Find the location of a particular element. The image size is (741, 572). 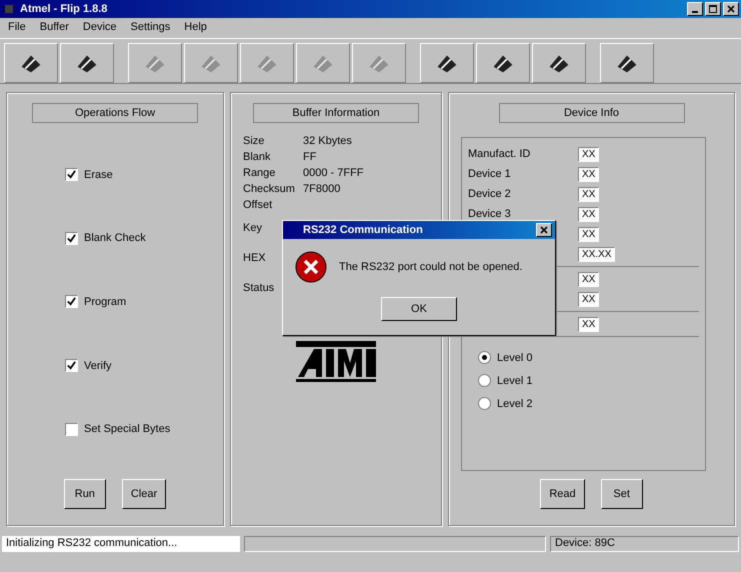

status-device: Device: 89C is located at coordinates (644, 544).